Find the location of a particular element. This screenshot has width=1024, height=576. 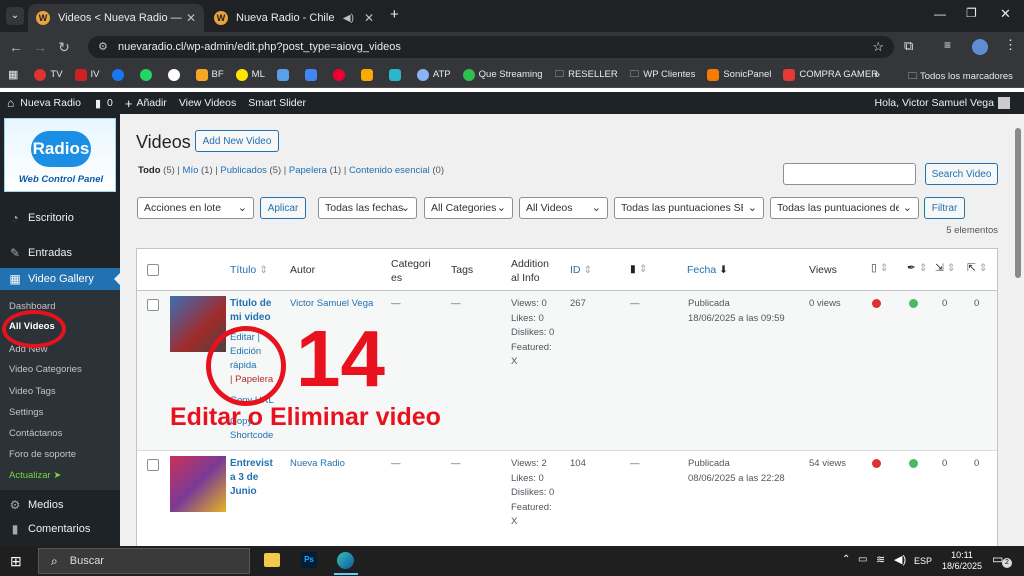

home-icon: ⌂ is located at coordinates (10, 103).